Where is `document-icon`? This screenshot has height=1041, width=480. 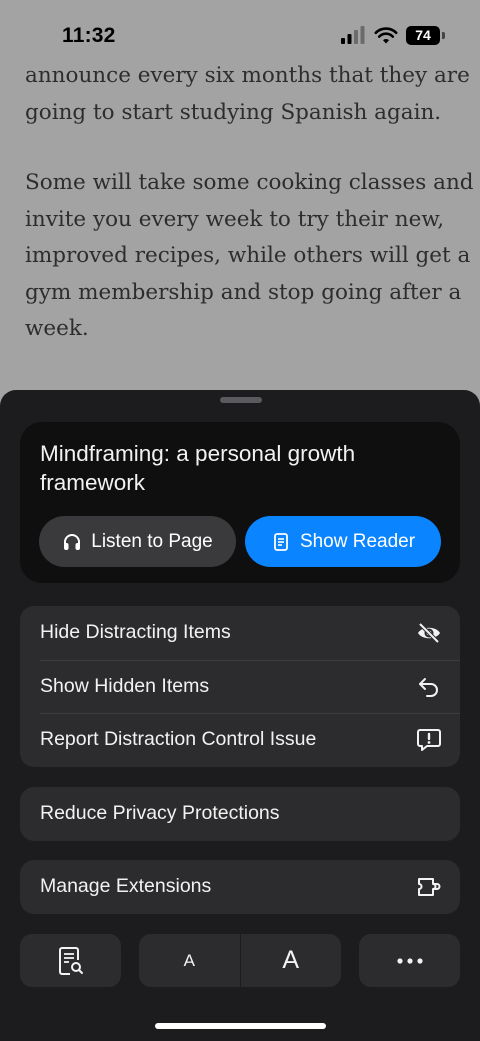 document-icon is located at coordinates (281, 541).